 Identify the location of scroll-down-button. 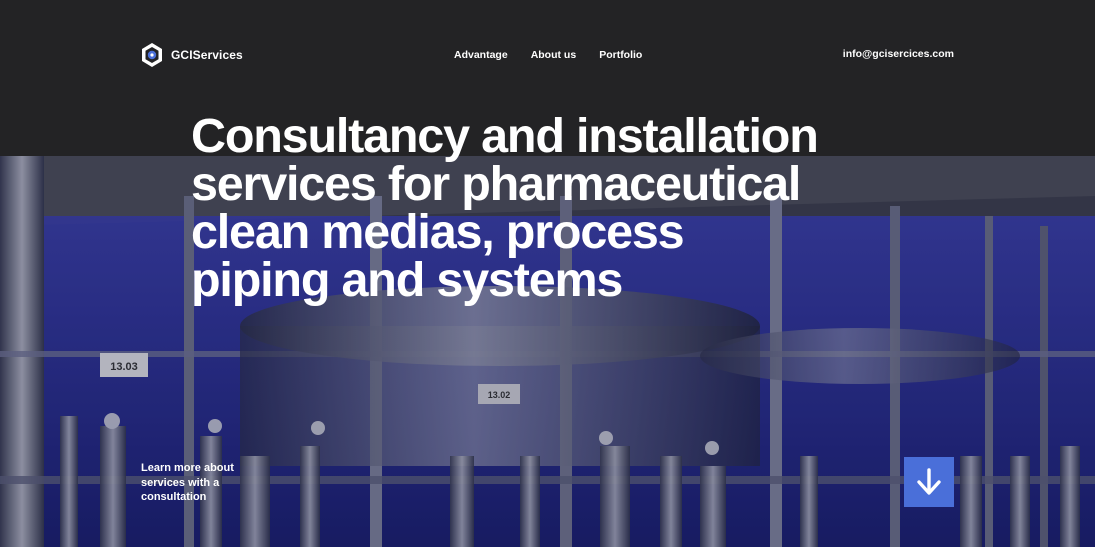
(929, 482).